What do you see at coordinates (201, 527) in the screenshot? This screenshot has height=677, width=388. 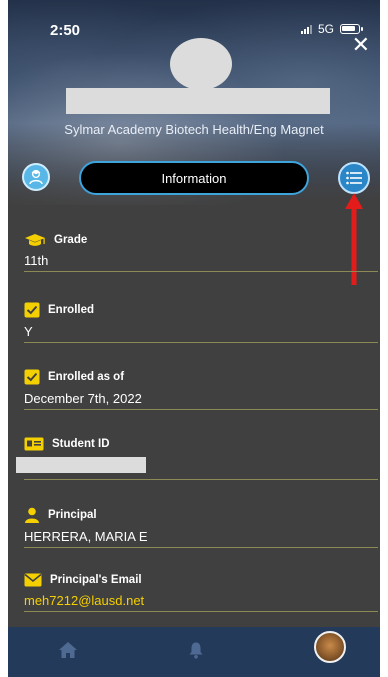 I see `field-principal: Principal HERRERA, MARIA E` at bounding box center [201, 527].